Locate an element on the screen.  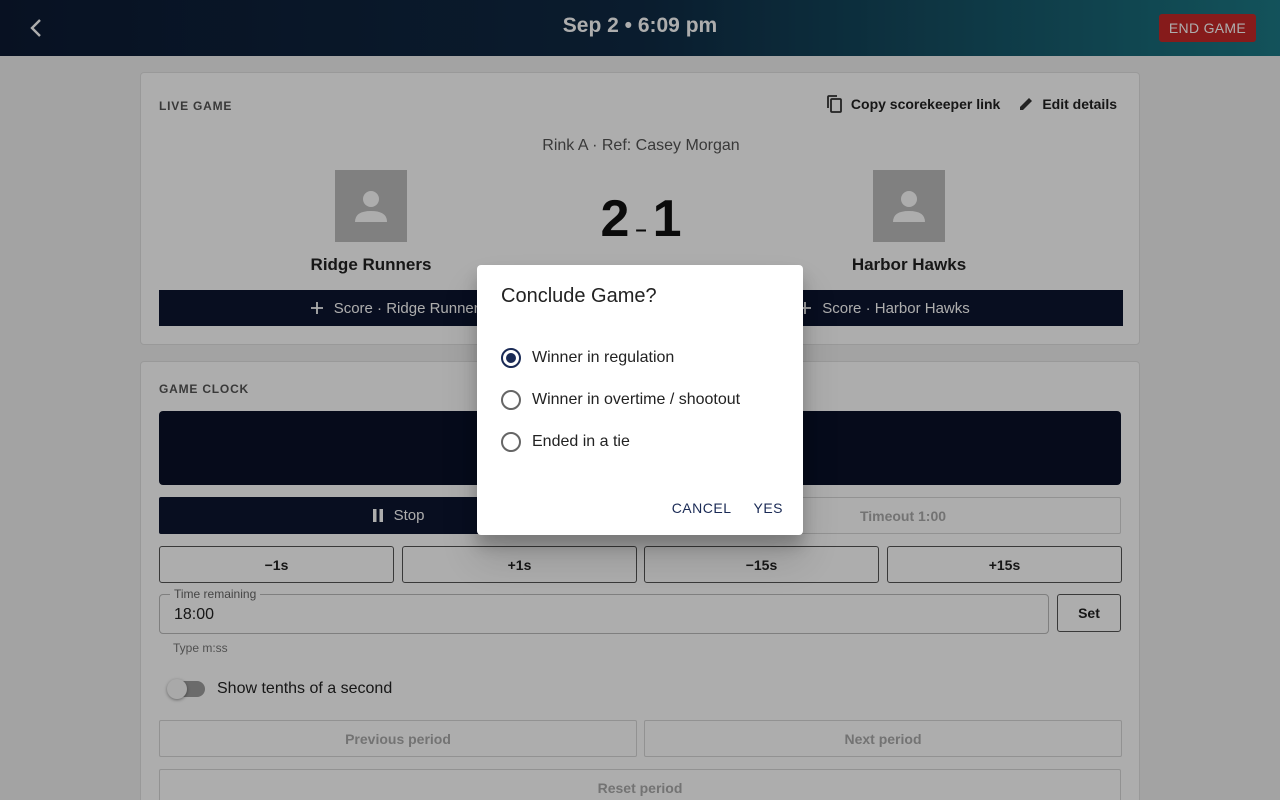
option-regulation: Winner in regulation is located at coordinates (587, 358).